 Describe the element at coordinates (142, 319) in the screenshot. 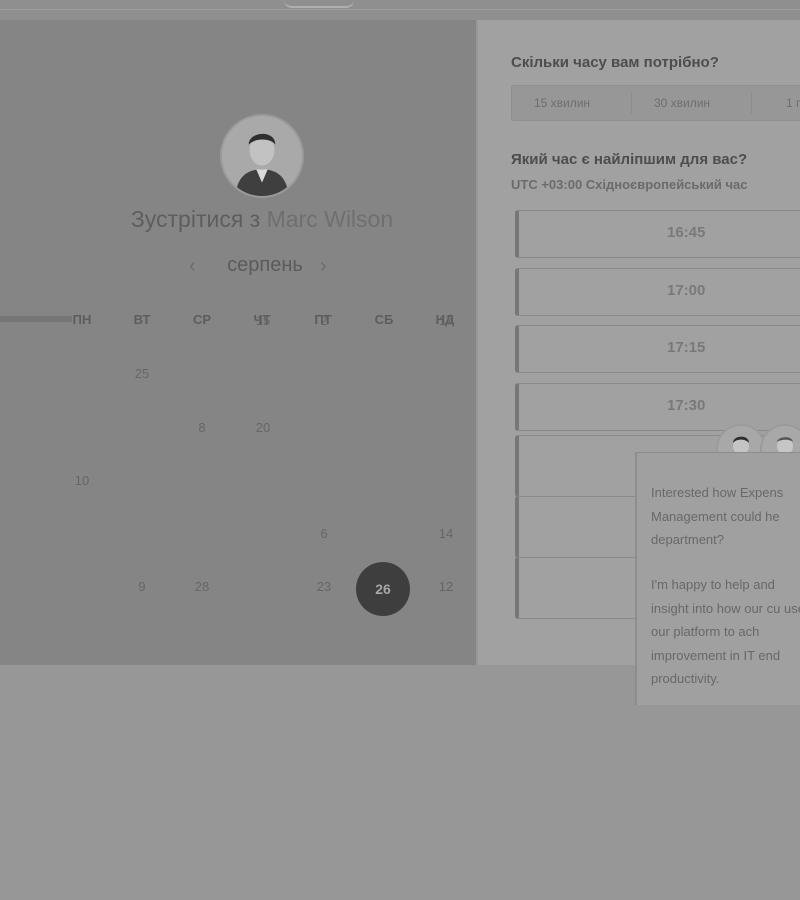

I see `weekday-tue: ВТ` at that location.